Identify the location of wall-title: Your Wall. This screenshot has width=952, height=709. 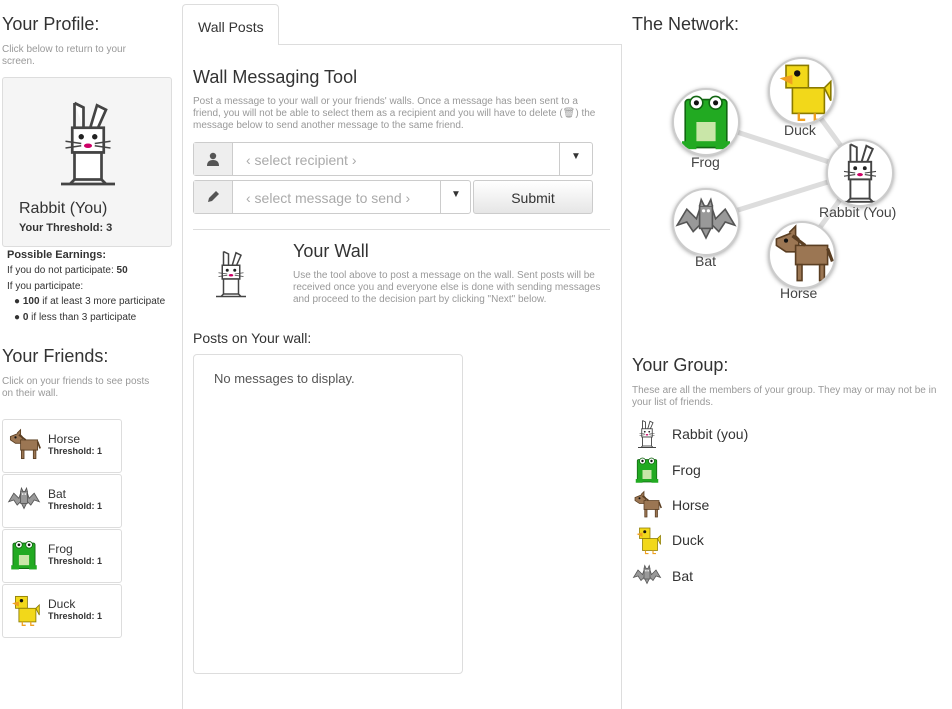
(331, 251).